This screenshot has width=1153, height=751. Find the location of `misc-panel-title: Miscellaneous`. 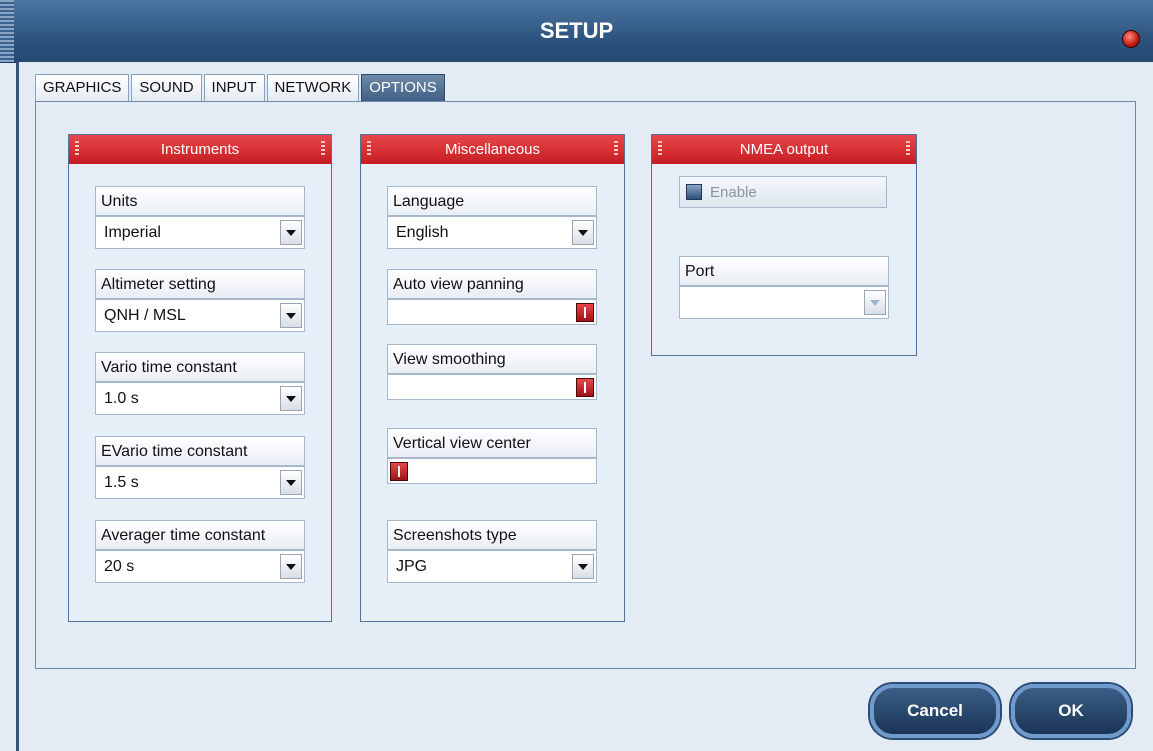

misc-panel-title: Miscellaneous is located at coordinates (492, 149).